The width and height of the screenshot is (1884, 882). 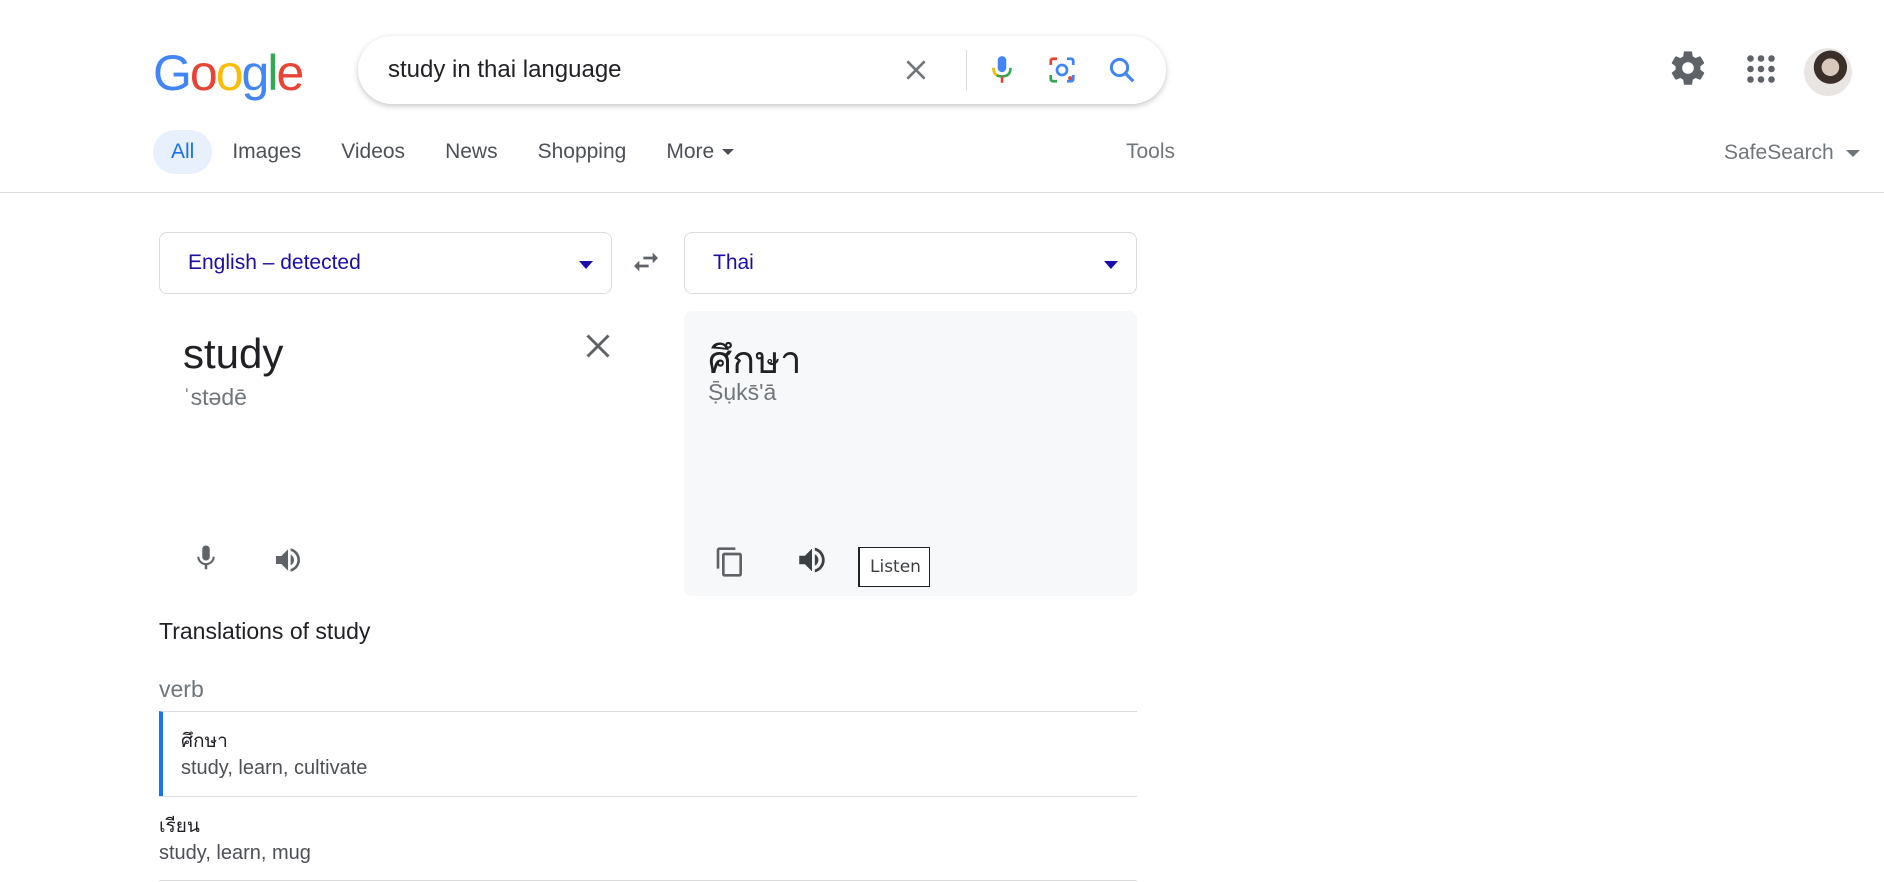 I want to click on logo-letter: l, so click(x=272, y=73).